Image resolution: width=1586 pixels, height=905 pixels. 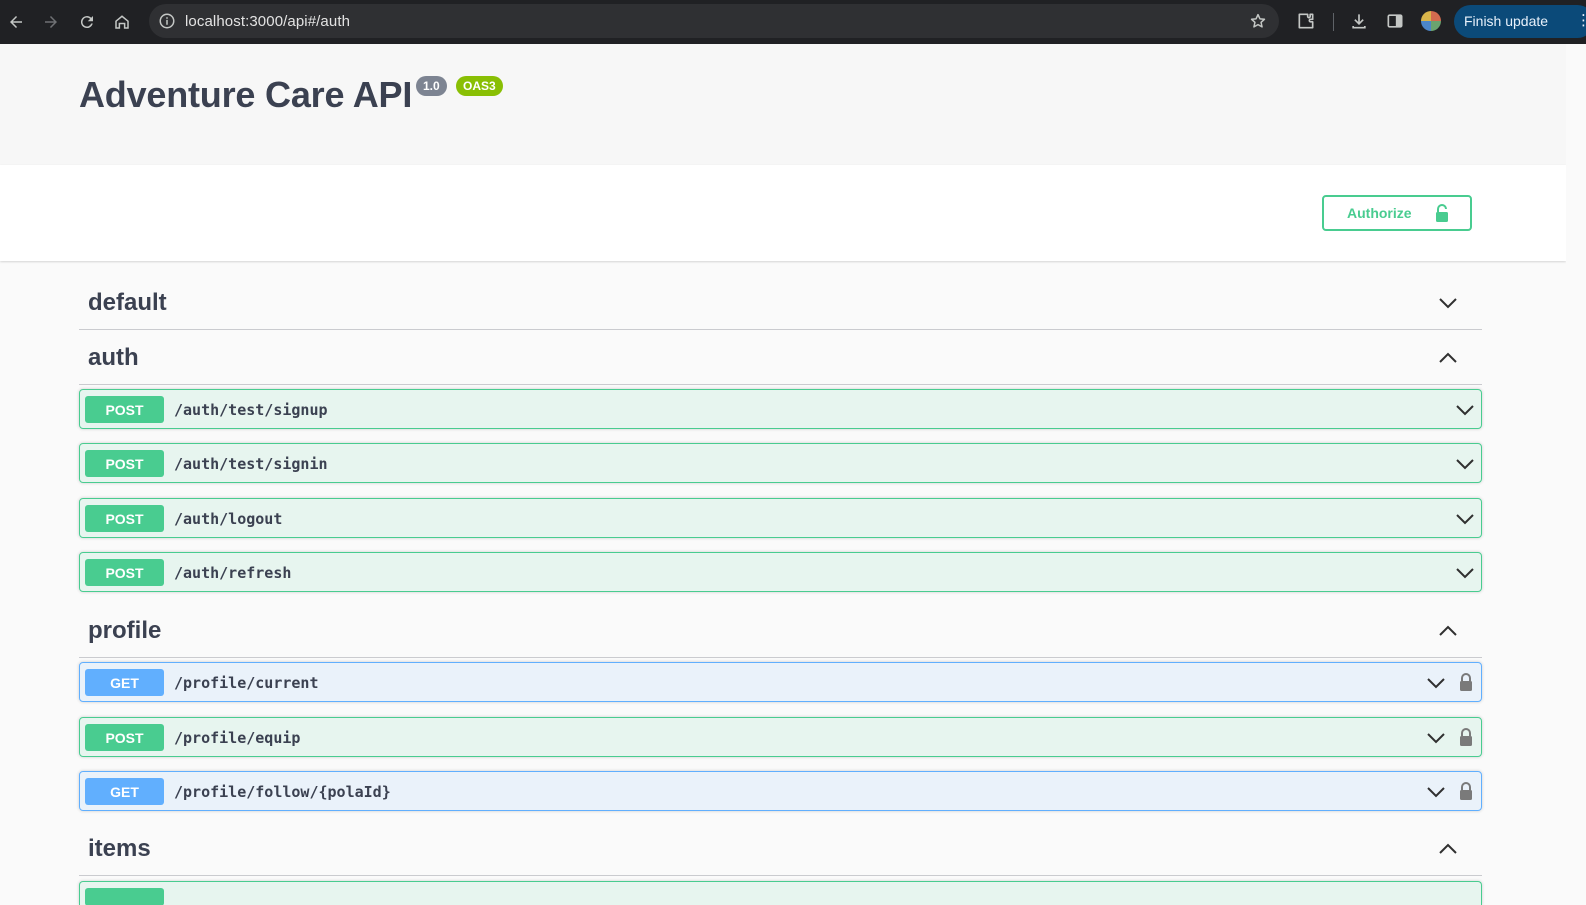 I want to click on operation-path: /auth/test/signup, so click(x=251, y=410).